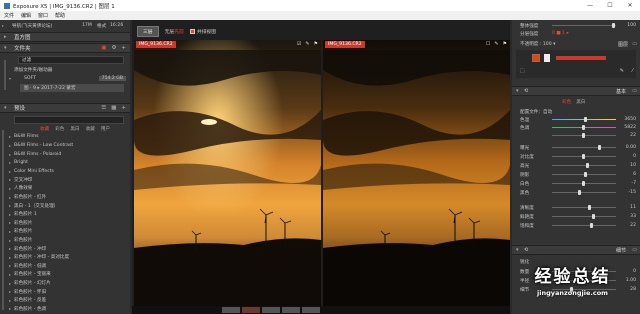  Describe the element at coordinates (72, 88) in the screenshot. I see `selected-folder: 图 · 9 ▸ 2017-7-22 蒙宏` at that location.